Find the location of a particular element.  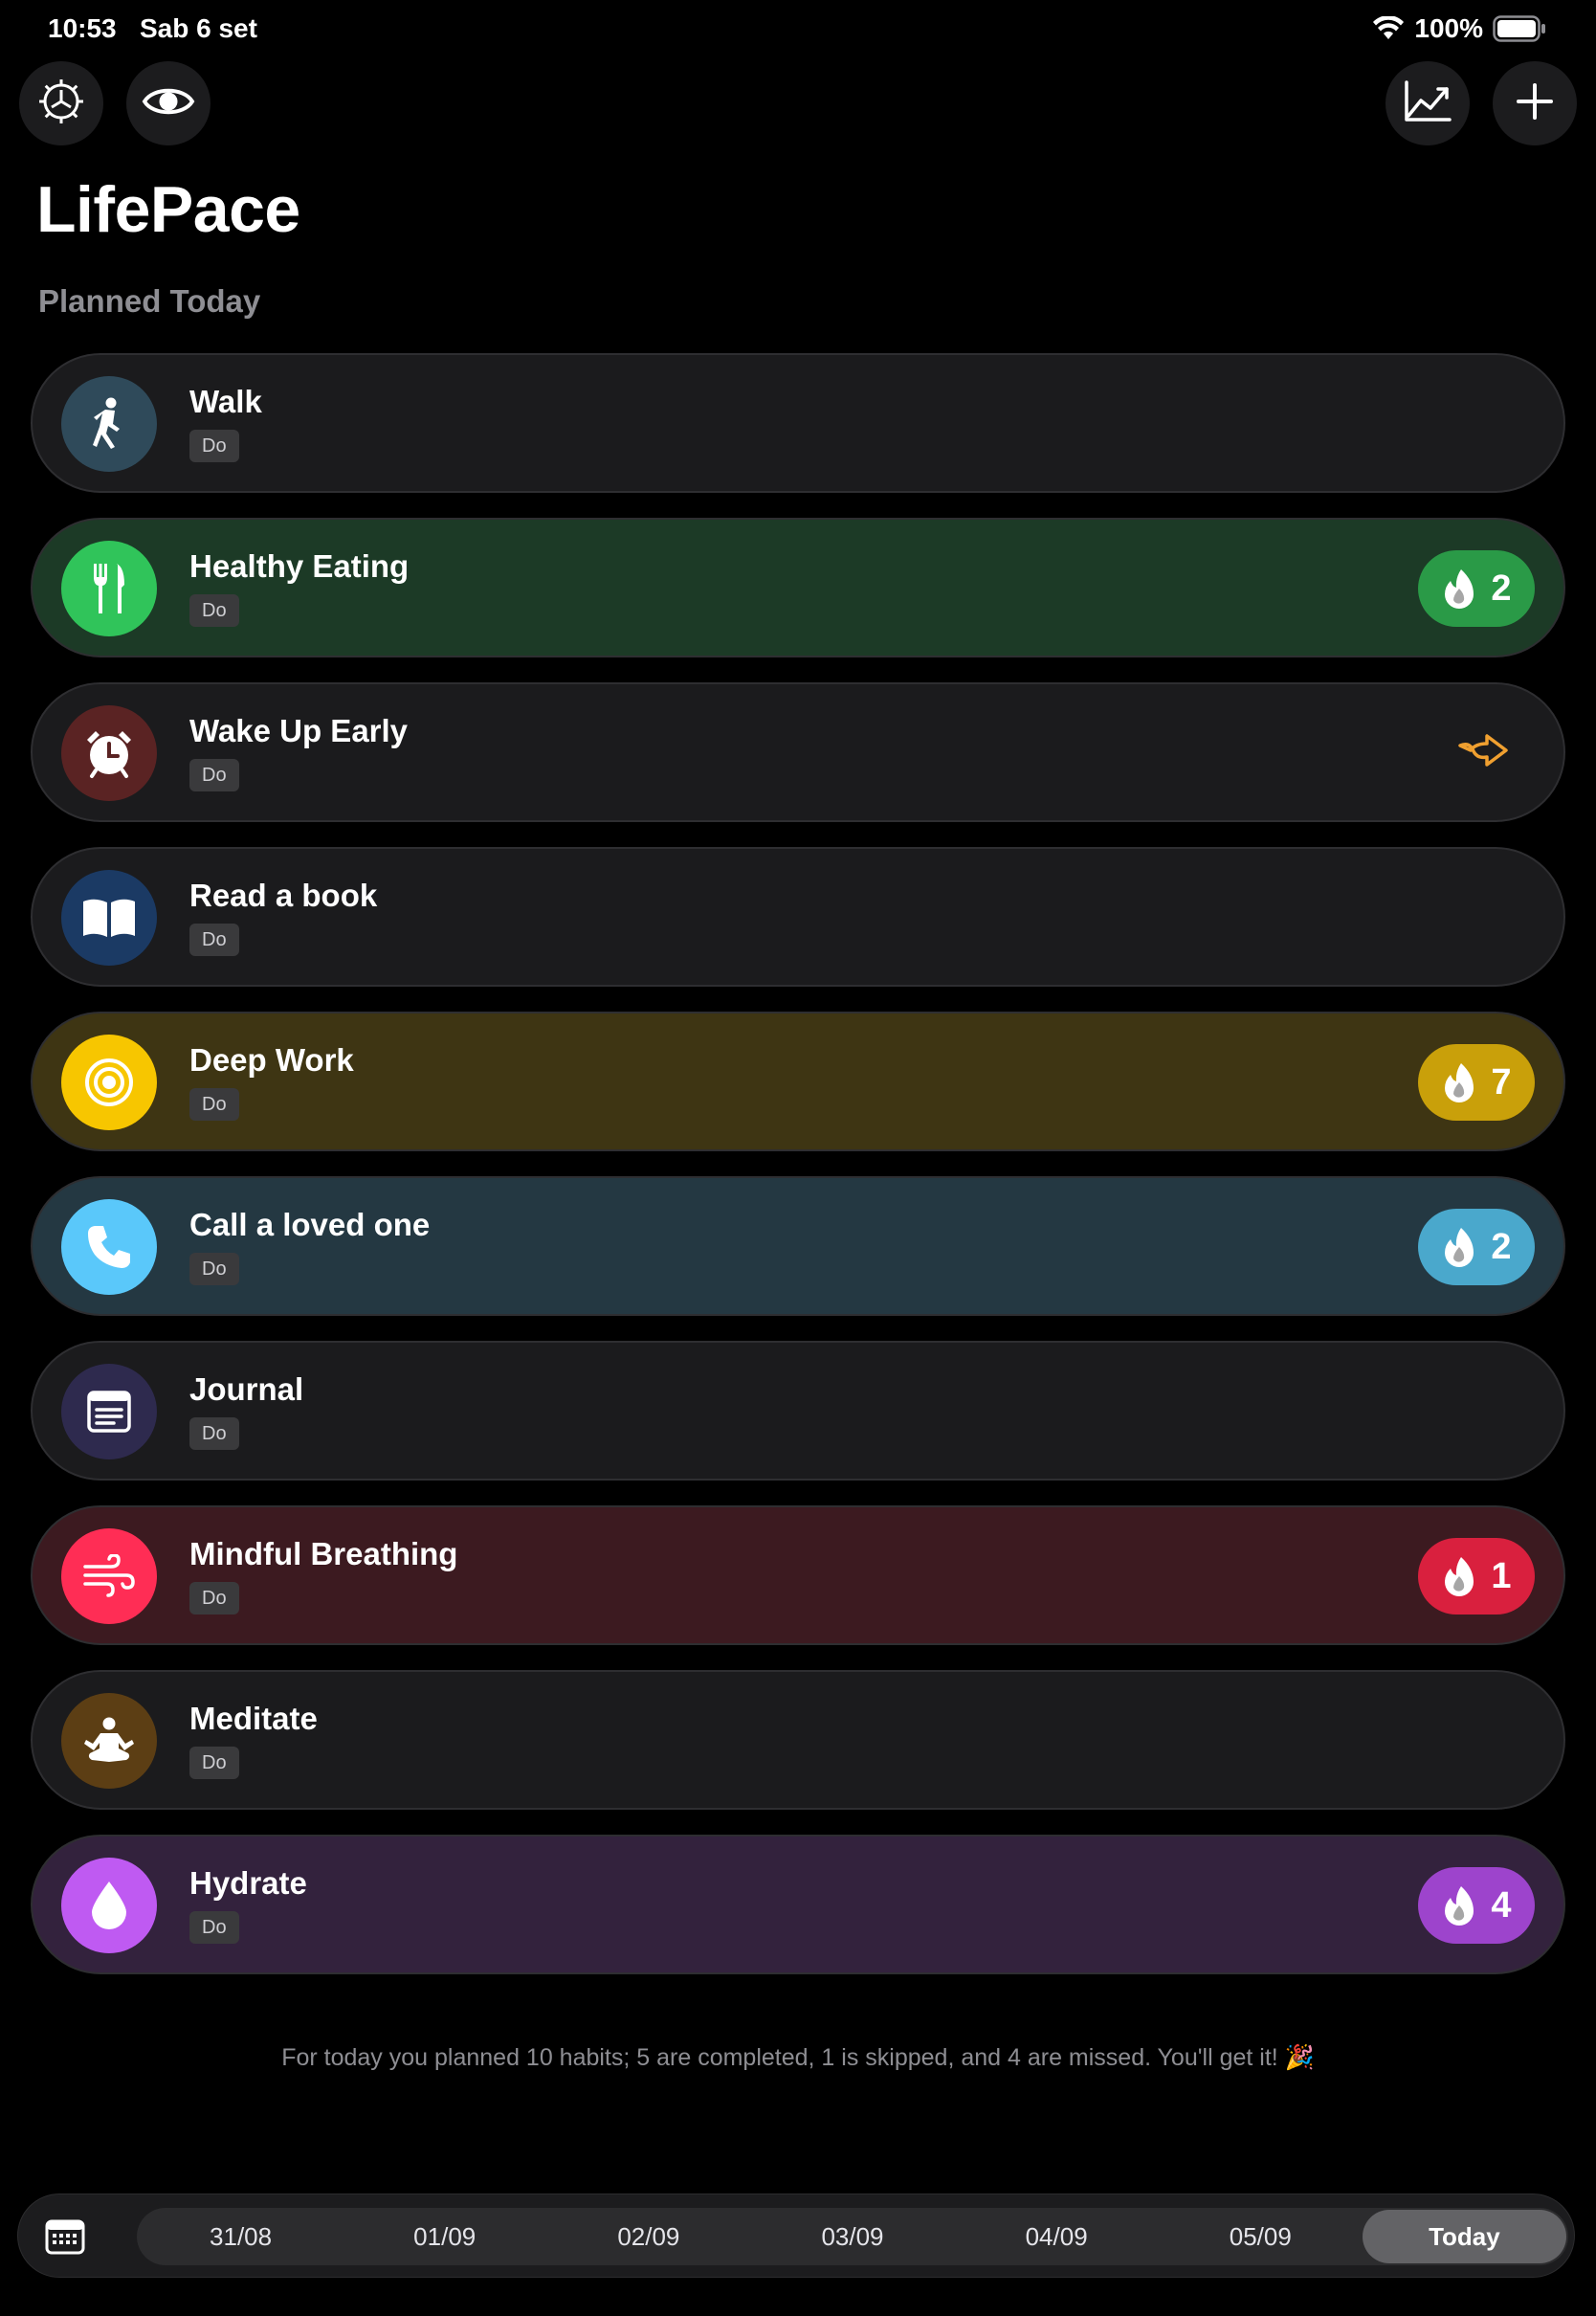

habit-name: Deep Work is located at coordinates (272, 1060).